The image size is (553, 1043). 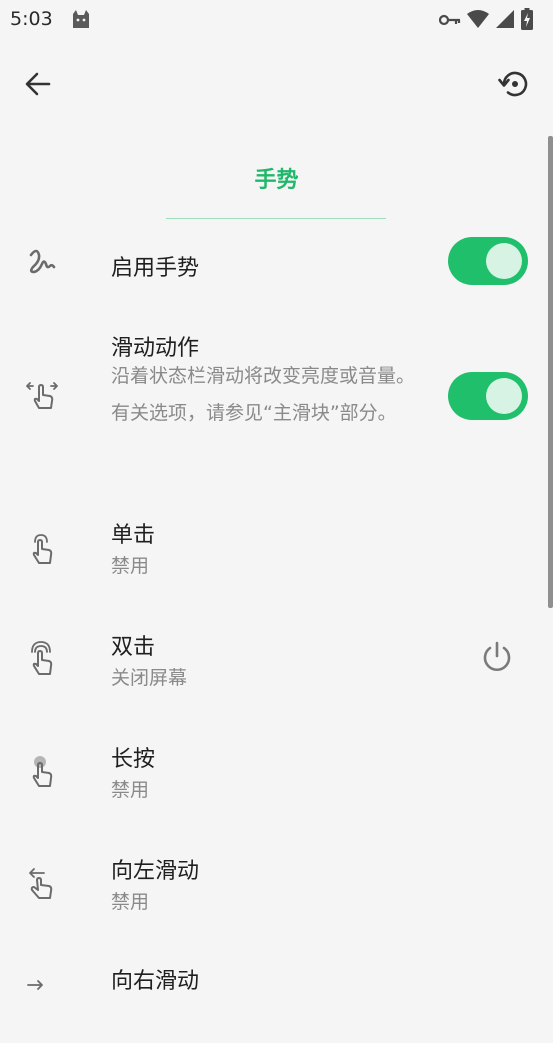 I want to click on double-tap-label: 双击, so click(x=133, y=647).